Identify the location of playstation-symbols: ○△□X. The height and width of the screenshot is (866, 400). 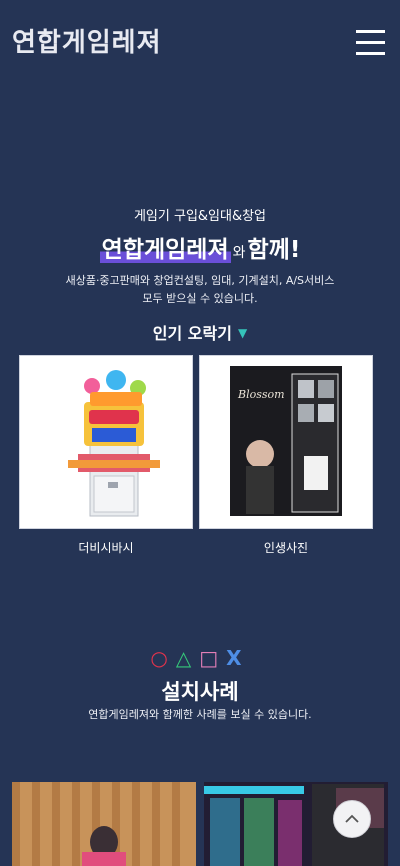
(200, 658).